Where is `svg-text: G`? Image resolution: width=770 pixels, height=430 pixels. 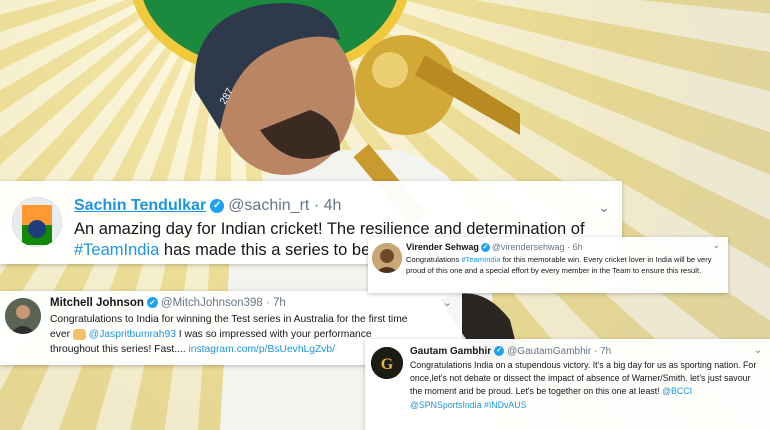
svg-text: G is located at coordinates (387, 364).